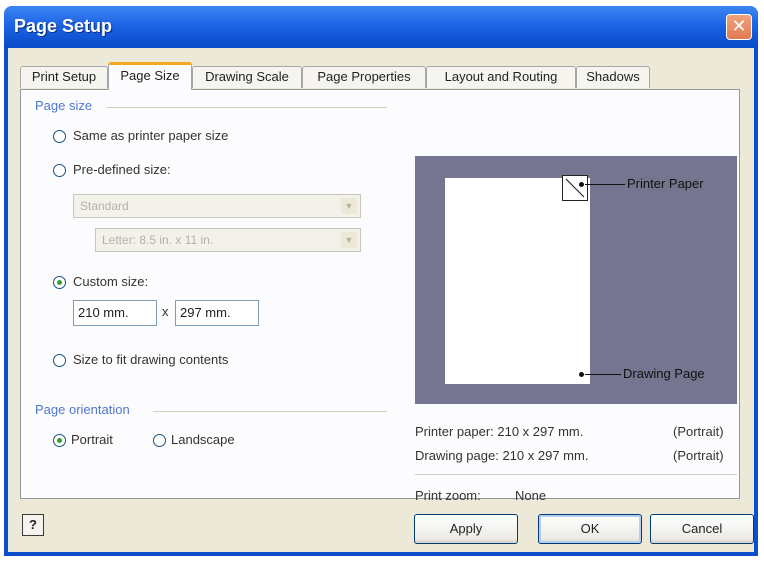  I want to click on page-orientation-group-label: Page orientation, so click(82, 409).